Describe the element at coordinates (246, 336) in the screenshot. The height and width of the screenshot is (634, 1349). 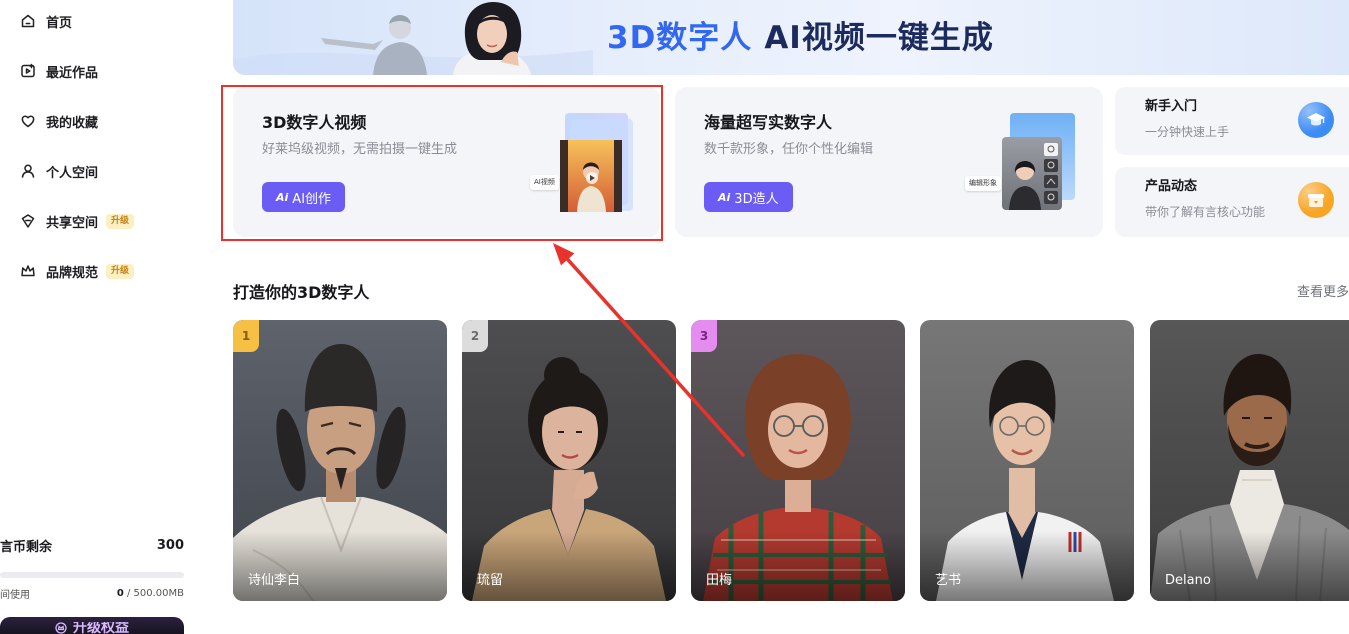
I see `rank-badge: 1` at that location.